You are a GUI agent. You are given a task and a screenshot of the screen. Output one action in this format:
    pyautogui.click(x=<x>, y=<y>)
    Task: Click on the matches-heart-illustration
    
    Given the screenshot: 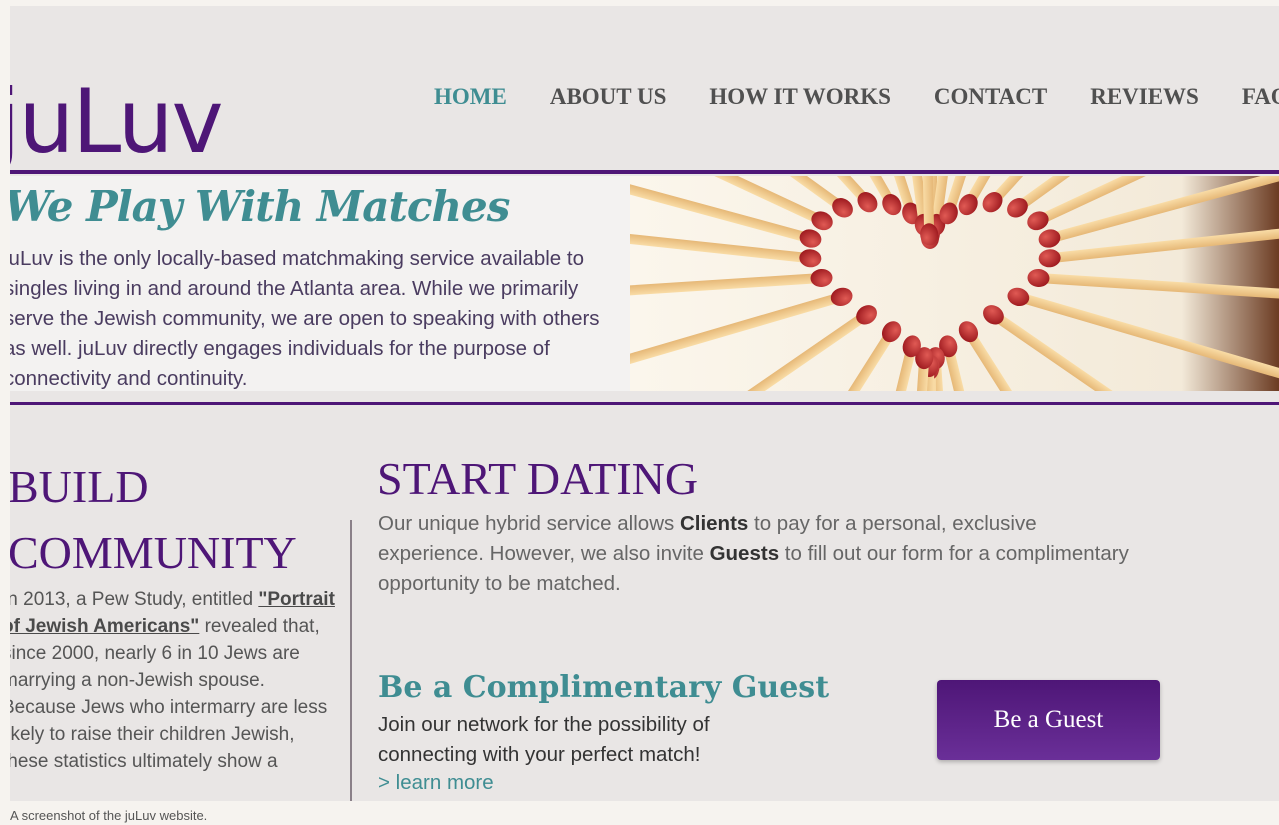 What is the action you would take?
    pyautogui.click(x=954, y=283)
    